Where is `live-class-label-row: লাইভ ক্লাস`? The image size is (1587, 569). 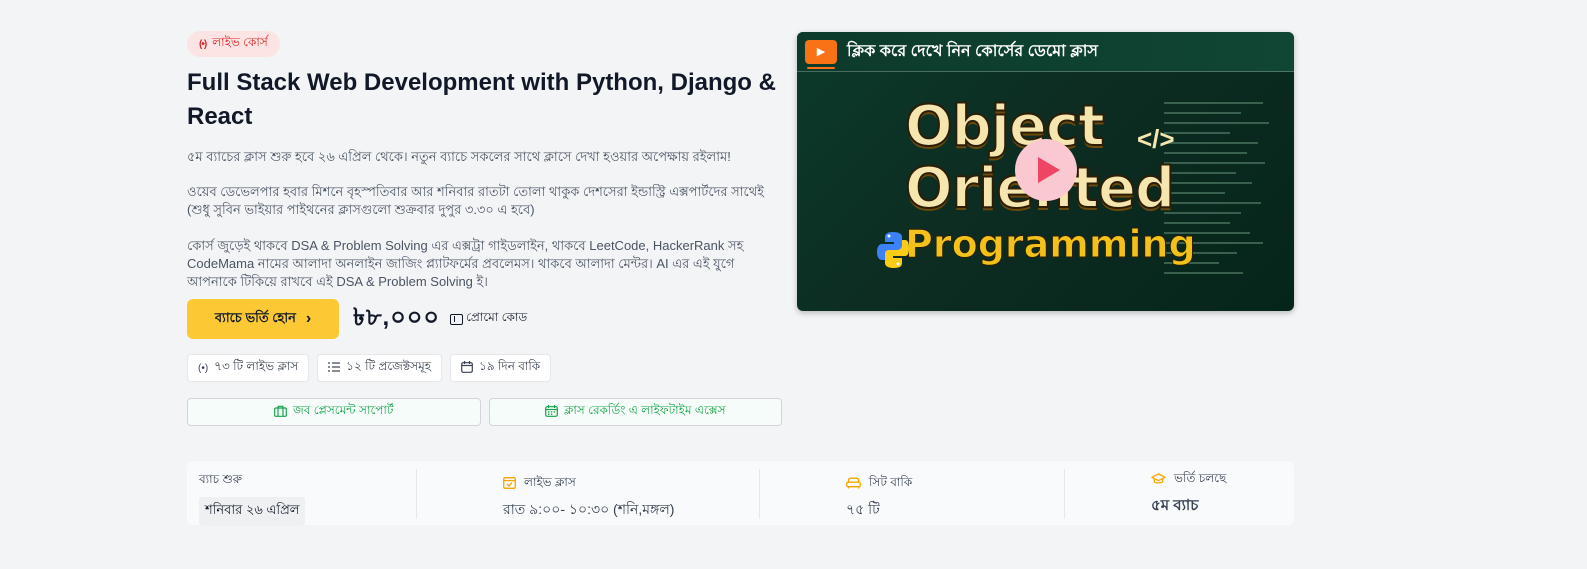 live-class-label-row: লাইভ ক্লাস is located at coordinates (588, 484).